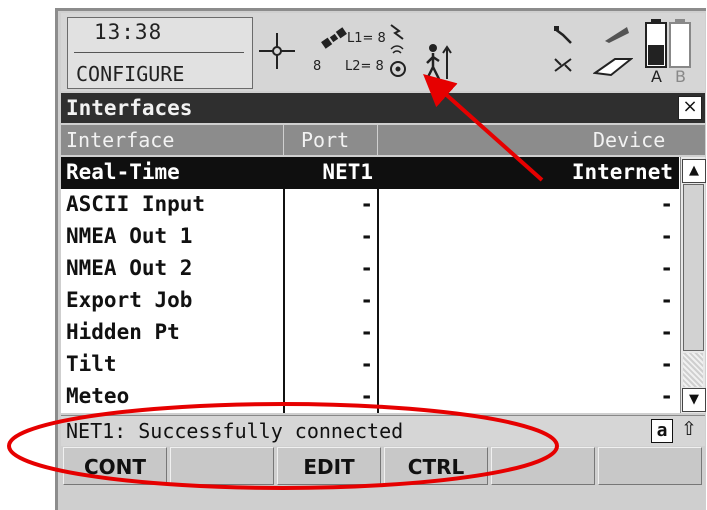 This screenshot has width=707, height=510. I want to click on table-header: Interface Port Device, so click(383, 140).